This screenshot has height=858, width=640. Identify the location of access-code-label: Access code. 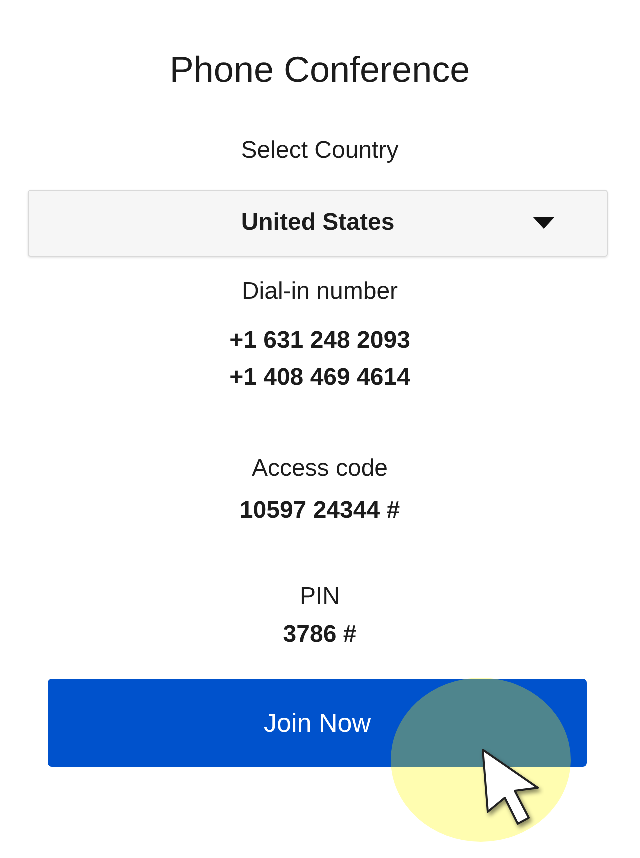
(320, 469).